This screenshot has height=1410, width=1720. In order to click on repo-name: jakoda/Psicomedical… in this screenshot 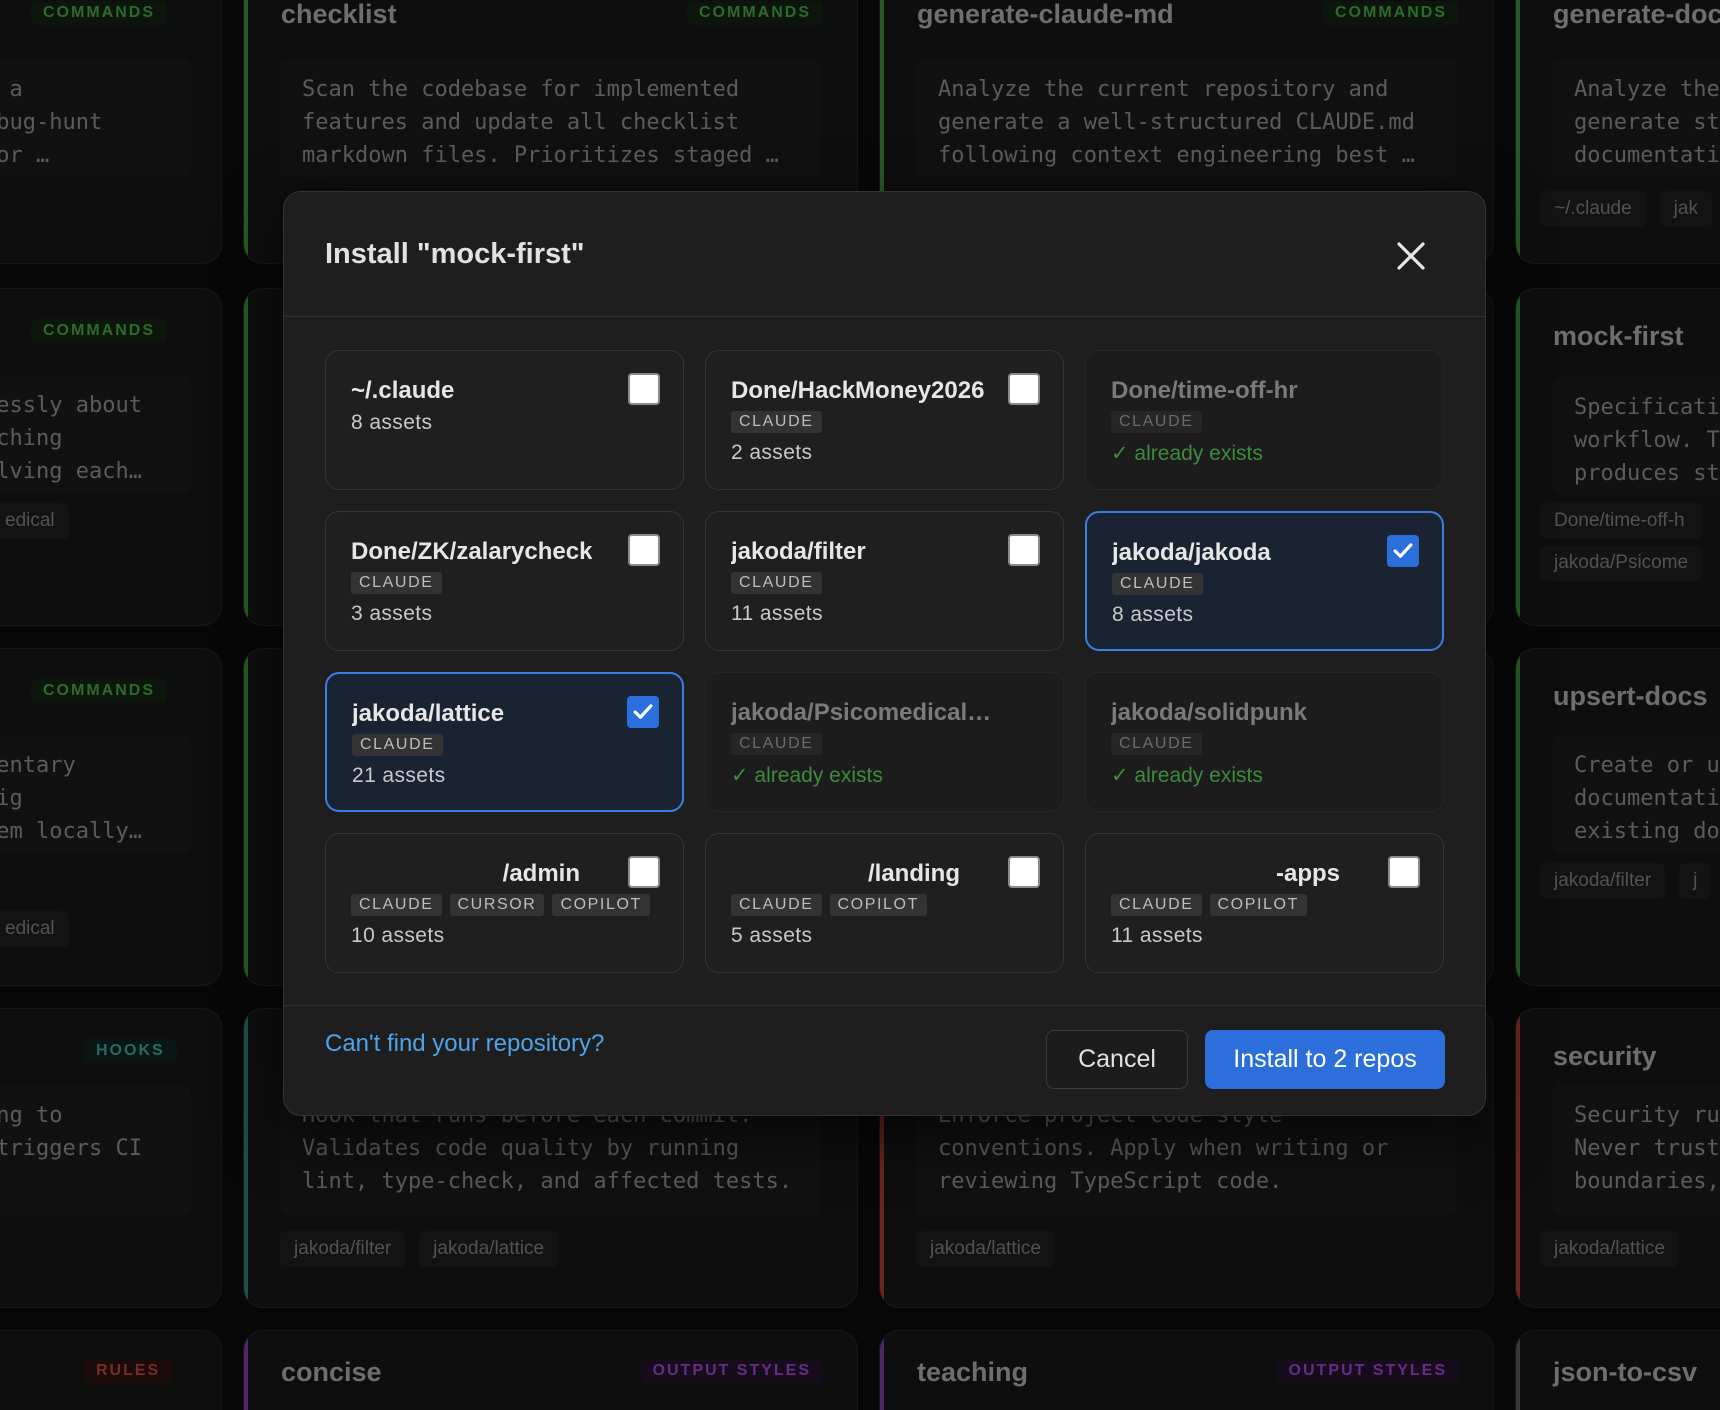, I will do `click(861, 712)`.